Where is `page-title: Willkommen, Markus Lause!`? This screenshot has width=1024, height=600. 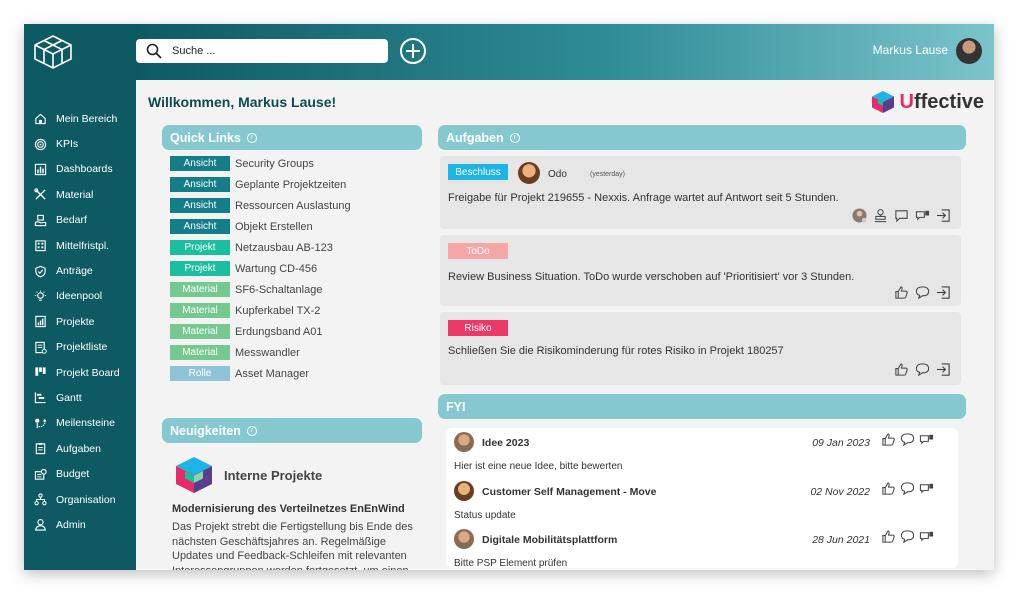 page-title: Willkommen, Markus Lause! is located at coordinates (242, 102).